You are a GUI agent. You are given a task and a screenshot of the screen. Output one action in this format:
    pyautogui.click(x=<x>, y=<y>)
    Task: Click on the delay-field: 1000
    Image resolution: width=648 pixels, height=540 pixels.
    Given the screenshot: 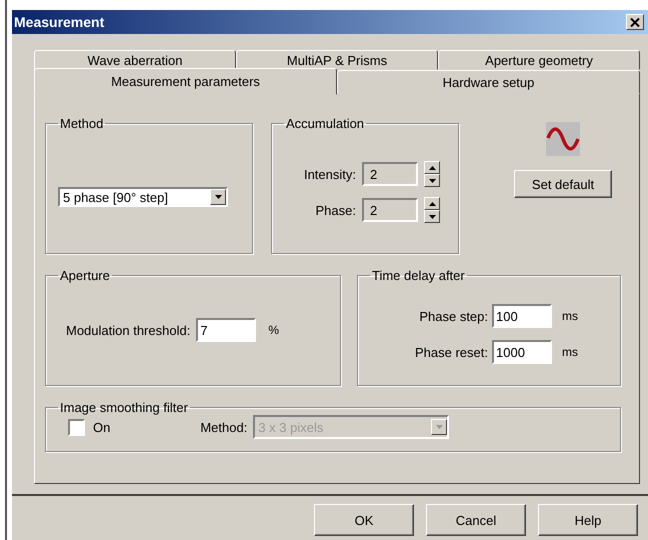 What is the action you would take?
    pyautogui.click(x=522, y=352)
    